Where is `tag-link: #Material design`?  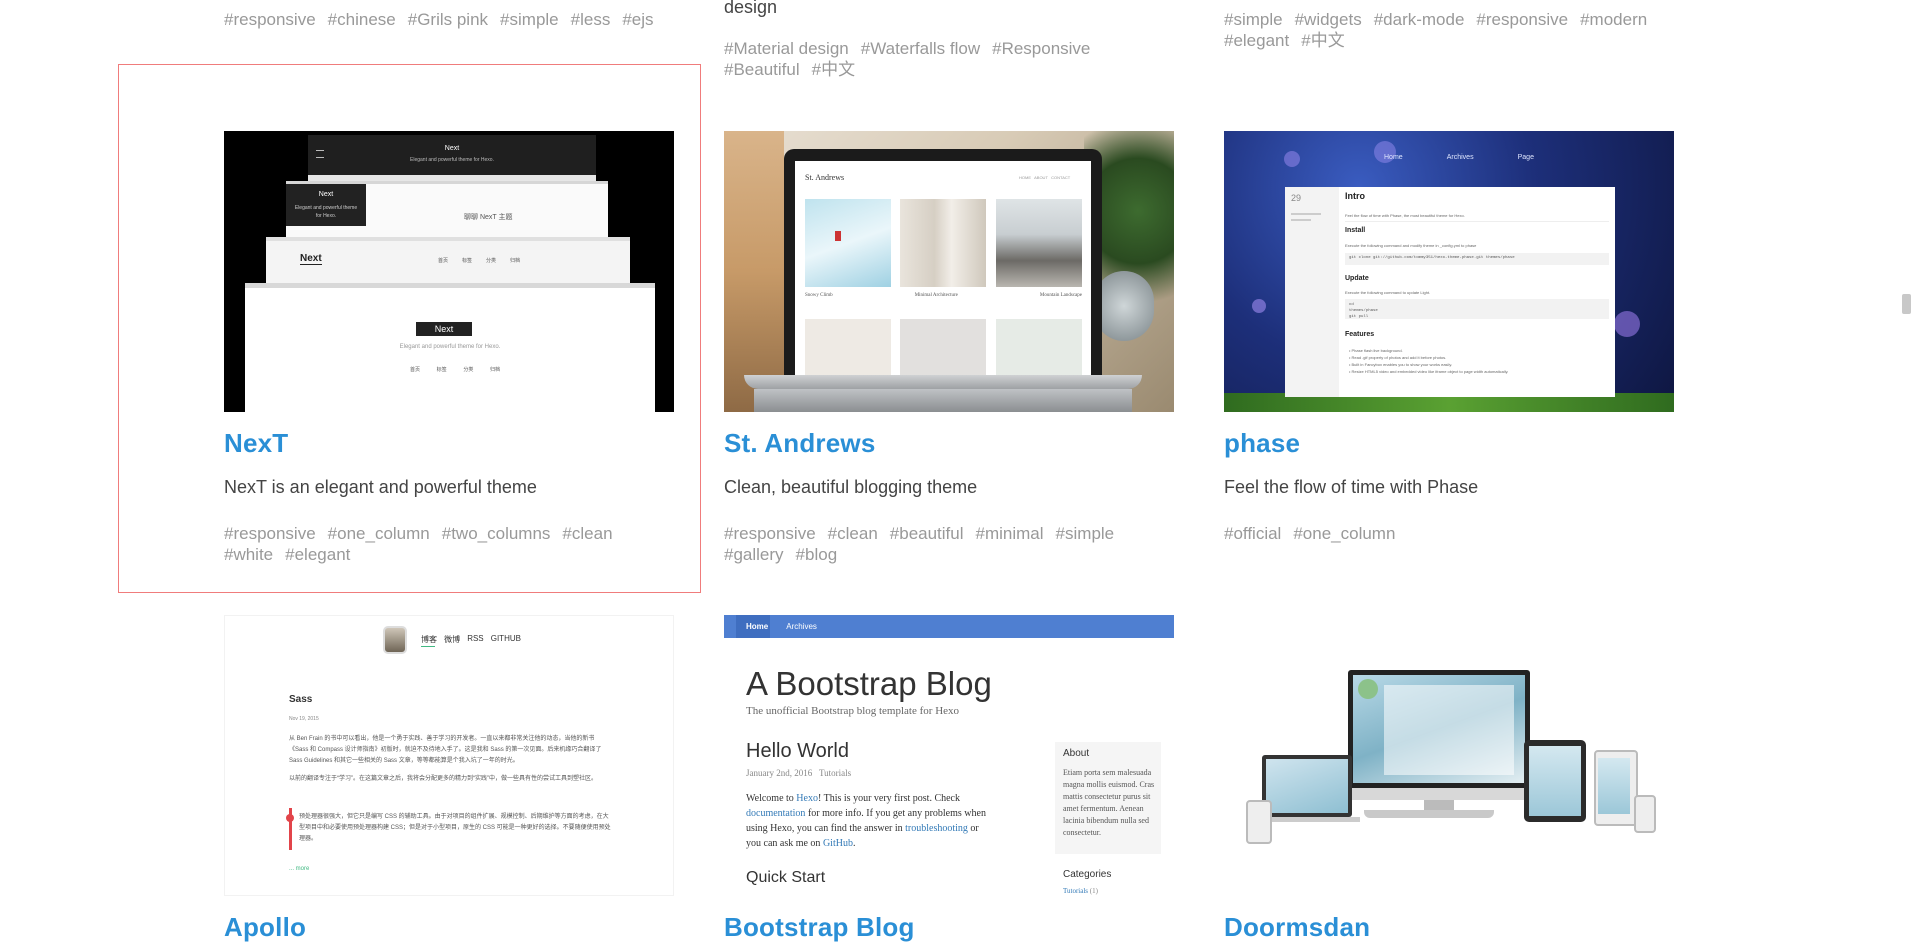 tag-link: #Material design is located at coordinates (786, 48).